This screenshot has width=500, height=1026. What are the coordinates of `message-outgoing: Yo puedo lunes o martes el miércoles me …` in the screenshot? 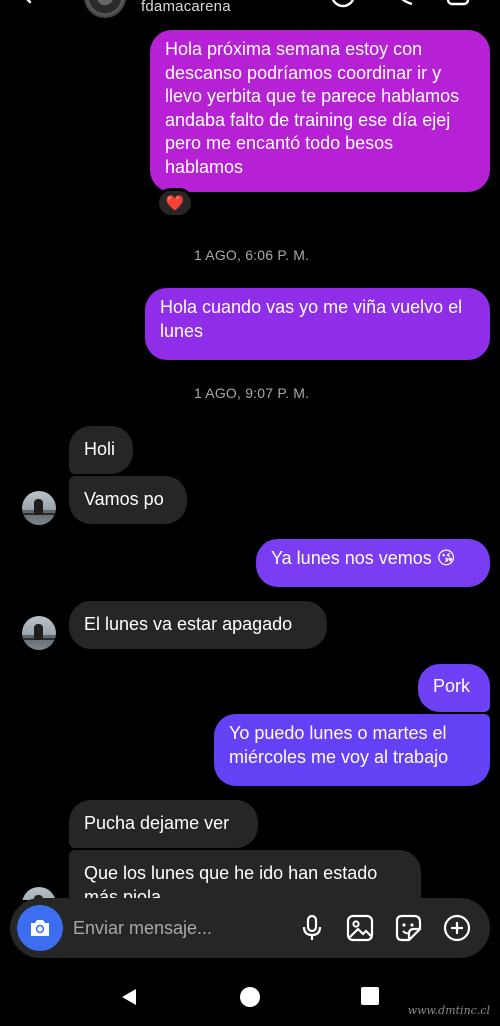 It's located at (352, 750).